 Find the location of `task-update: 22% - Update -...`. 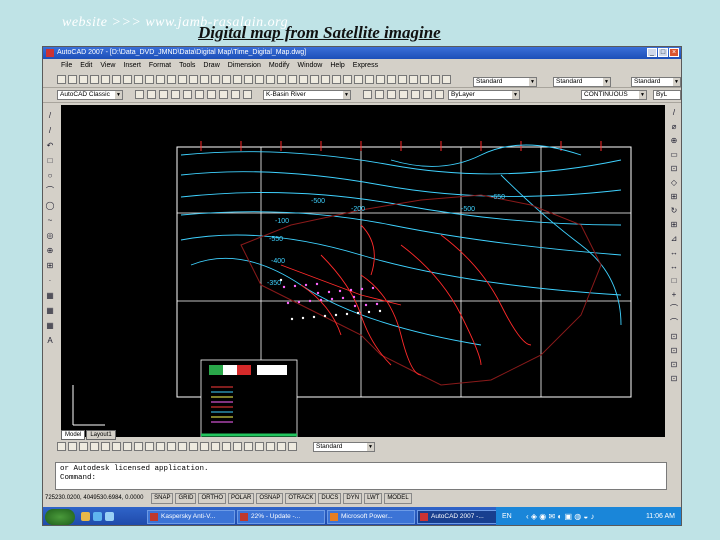

task-update: 22% - Update -... is located at coordinates (281, 517).